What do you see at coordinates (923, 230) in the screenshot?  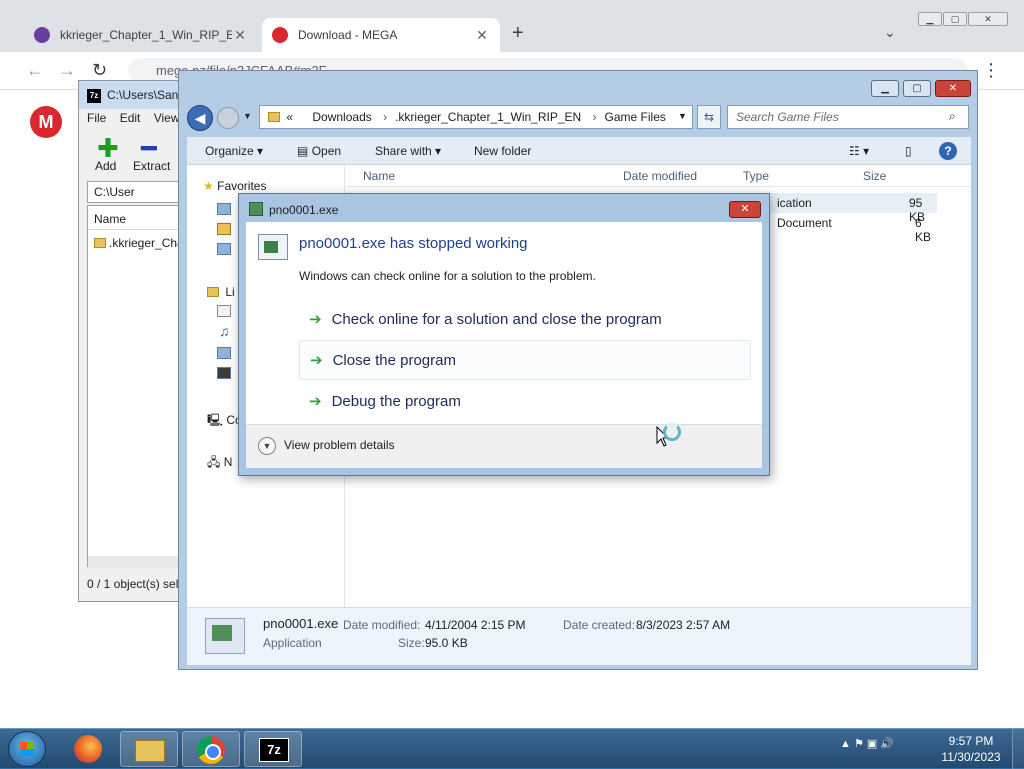 I see `file-size: 6 KB` at bounding box center [923, 230].